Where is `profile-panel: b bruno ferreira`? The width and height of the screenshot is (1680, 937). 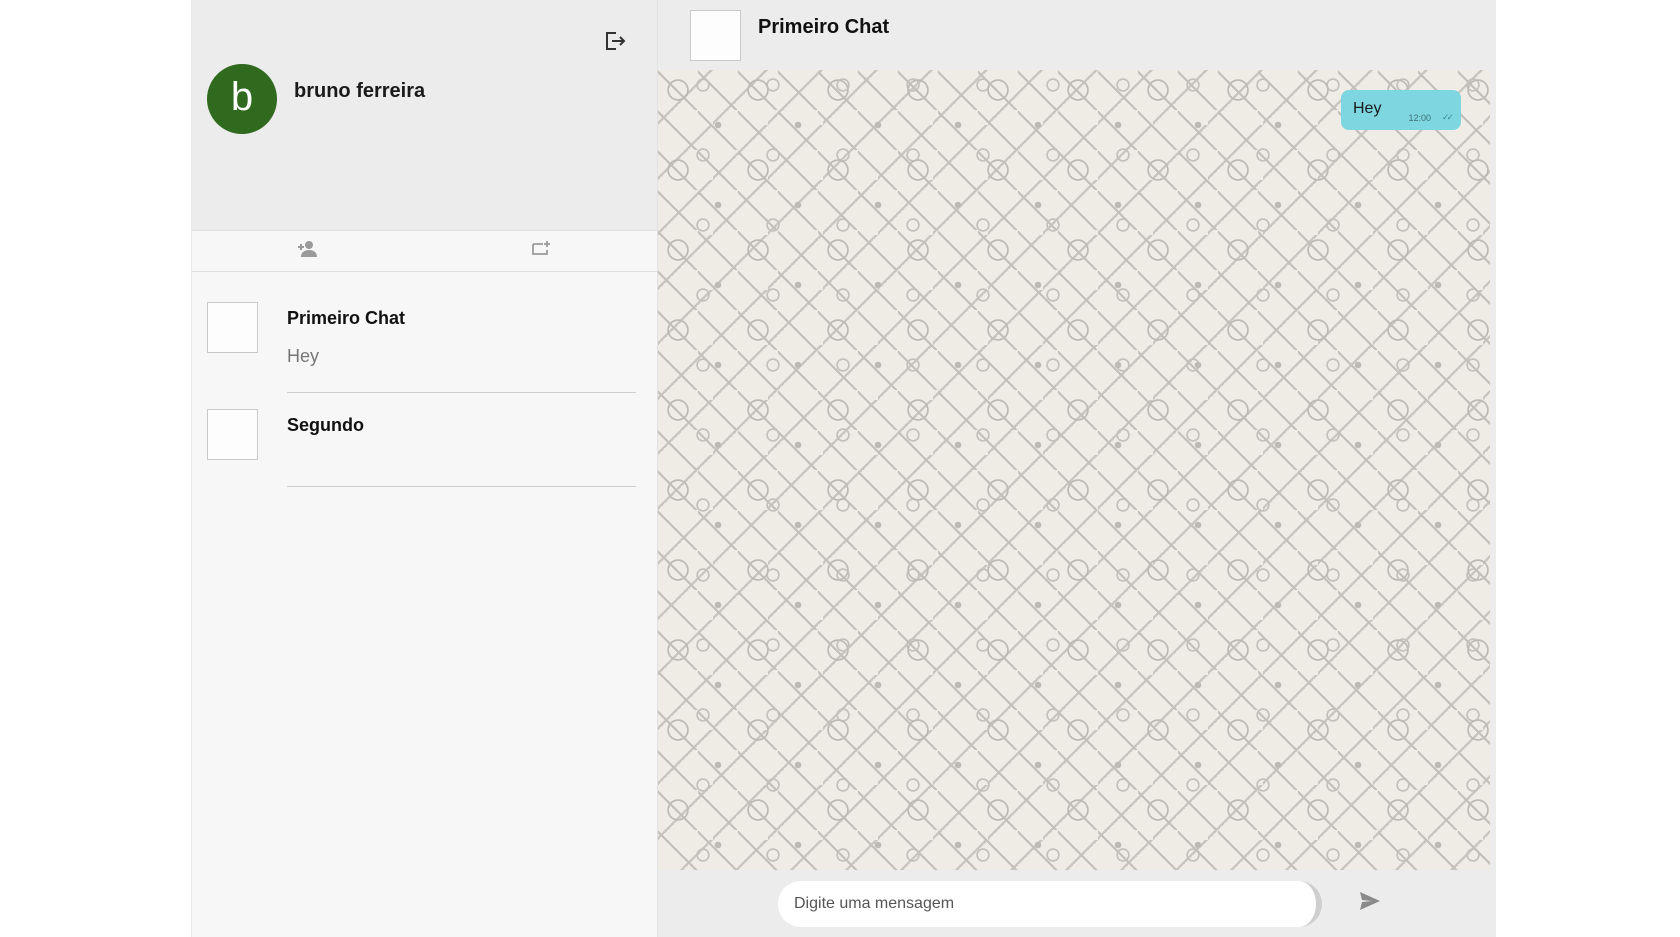 profile-panel: b bruno ferreira is located at coordinates (424, 115).